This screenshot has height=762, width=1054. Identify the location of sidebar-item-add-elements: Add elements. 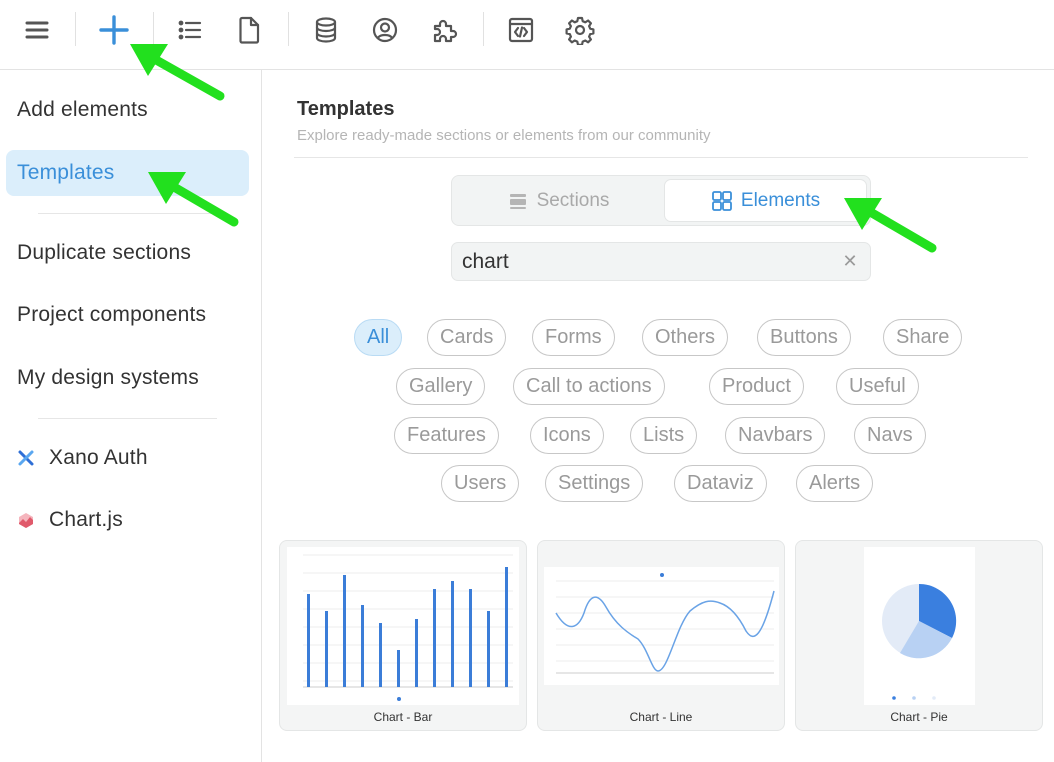
(127, 110).